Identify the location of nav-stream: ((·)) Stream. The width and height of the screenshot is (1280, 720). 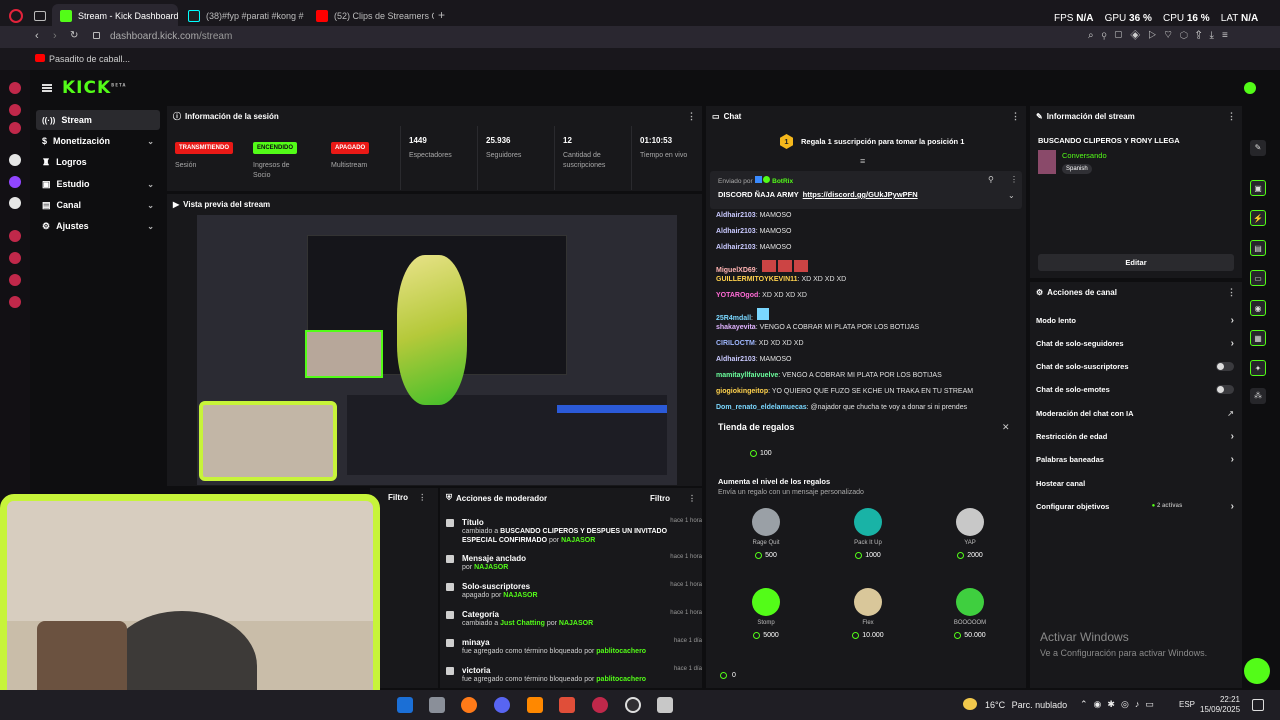
(98, 120).